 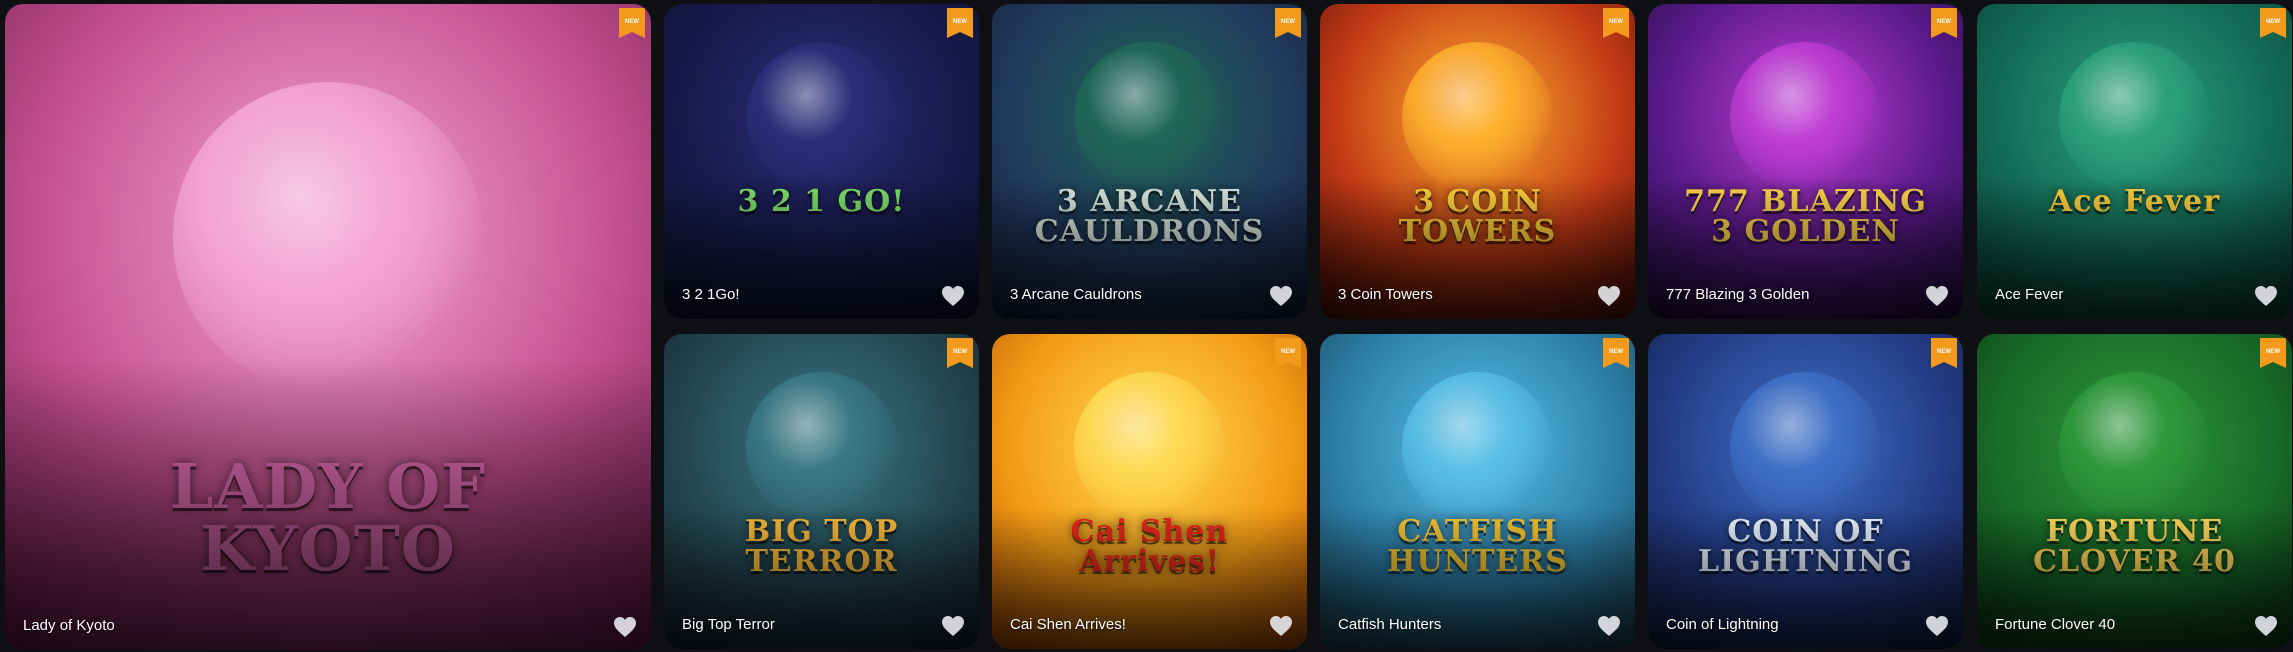 What do you see at coordinates (2029, 294) in the screenshot?
I see `game-name: Ace Fever` at bounding box center [2029, 294].